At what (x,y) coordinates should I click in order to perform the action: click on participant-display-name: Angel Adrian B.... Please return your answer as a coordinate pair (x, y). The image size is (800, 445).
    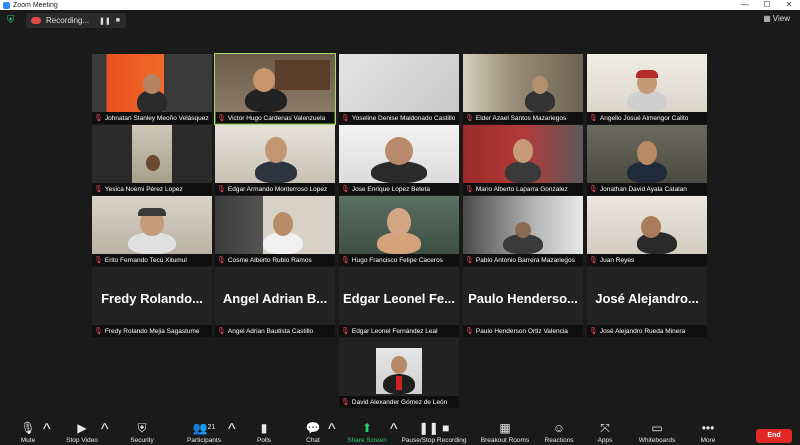
    Looking at the image, I should click on (275, 298).